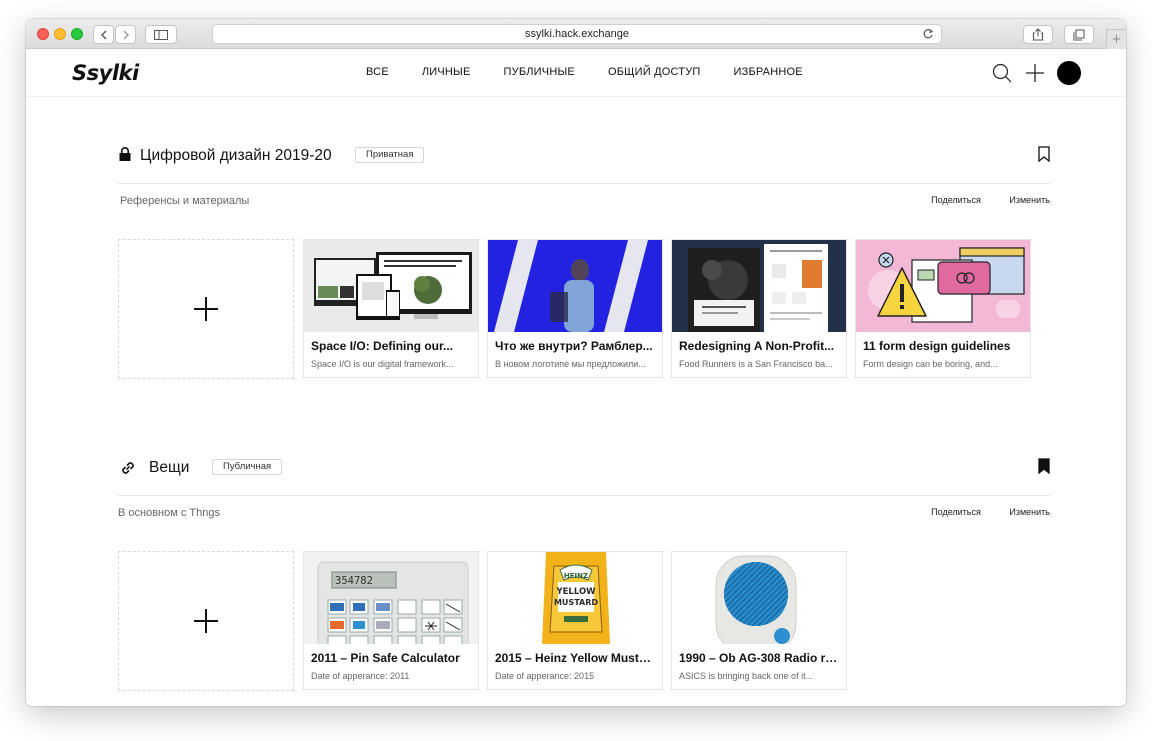  Describe the element at coordinates (545, 676) in the screenshot. I see `card-description: Date of apperance: 2015` at that location.